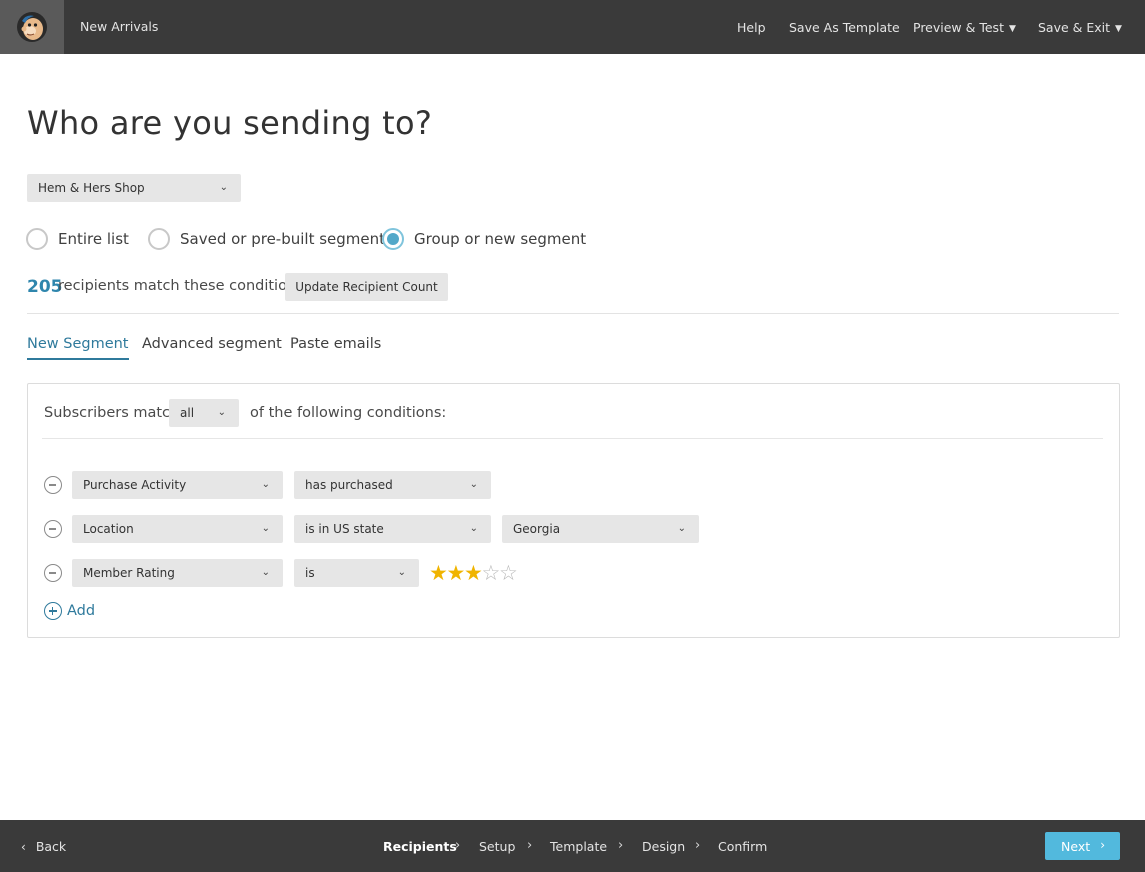 The width and height of the screenshot is (1145, 872). Describe the element at coordinates (283, 239) in the screenshot. I see `radio-label: Saved or pre-built segment` at that location.